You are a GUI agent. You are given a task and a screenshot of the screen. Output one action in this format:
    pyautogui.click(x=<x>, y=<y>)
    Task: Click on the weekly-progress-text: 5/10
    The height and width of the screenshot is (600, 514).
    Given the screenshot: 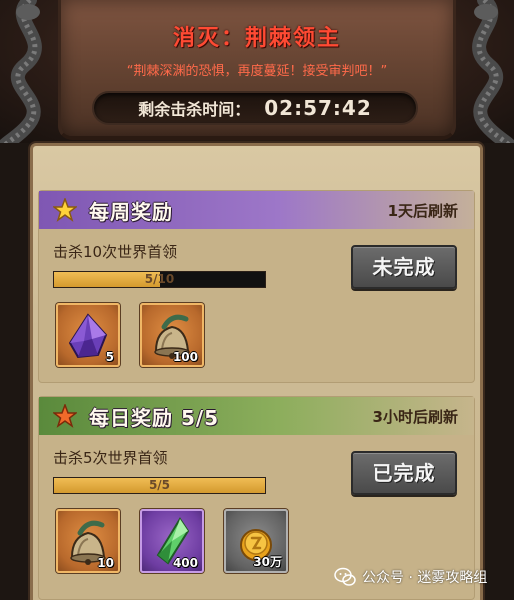 What is the action you would take?
    pyautogui.click(x=159, y=279)
    